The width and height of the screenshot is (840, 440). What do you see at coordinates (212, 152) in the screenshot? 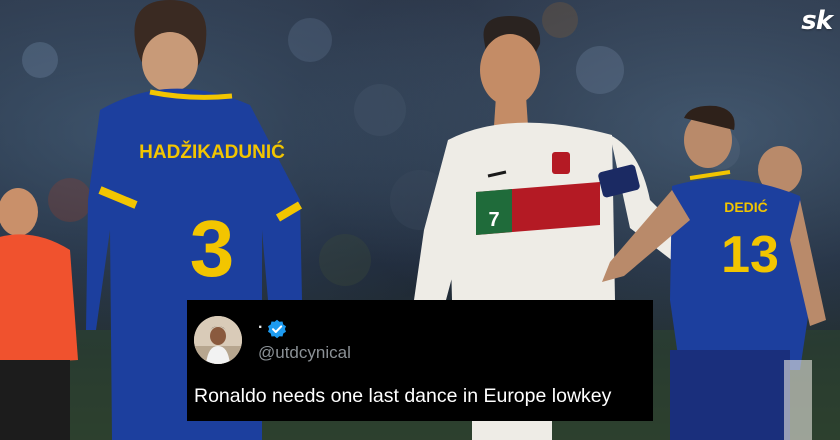
I see `left-player-name: HADŽIKADUNIĆ` at bounding box center [212, 152].